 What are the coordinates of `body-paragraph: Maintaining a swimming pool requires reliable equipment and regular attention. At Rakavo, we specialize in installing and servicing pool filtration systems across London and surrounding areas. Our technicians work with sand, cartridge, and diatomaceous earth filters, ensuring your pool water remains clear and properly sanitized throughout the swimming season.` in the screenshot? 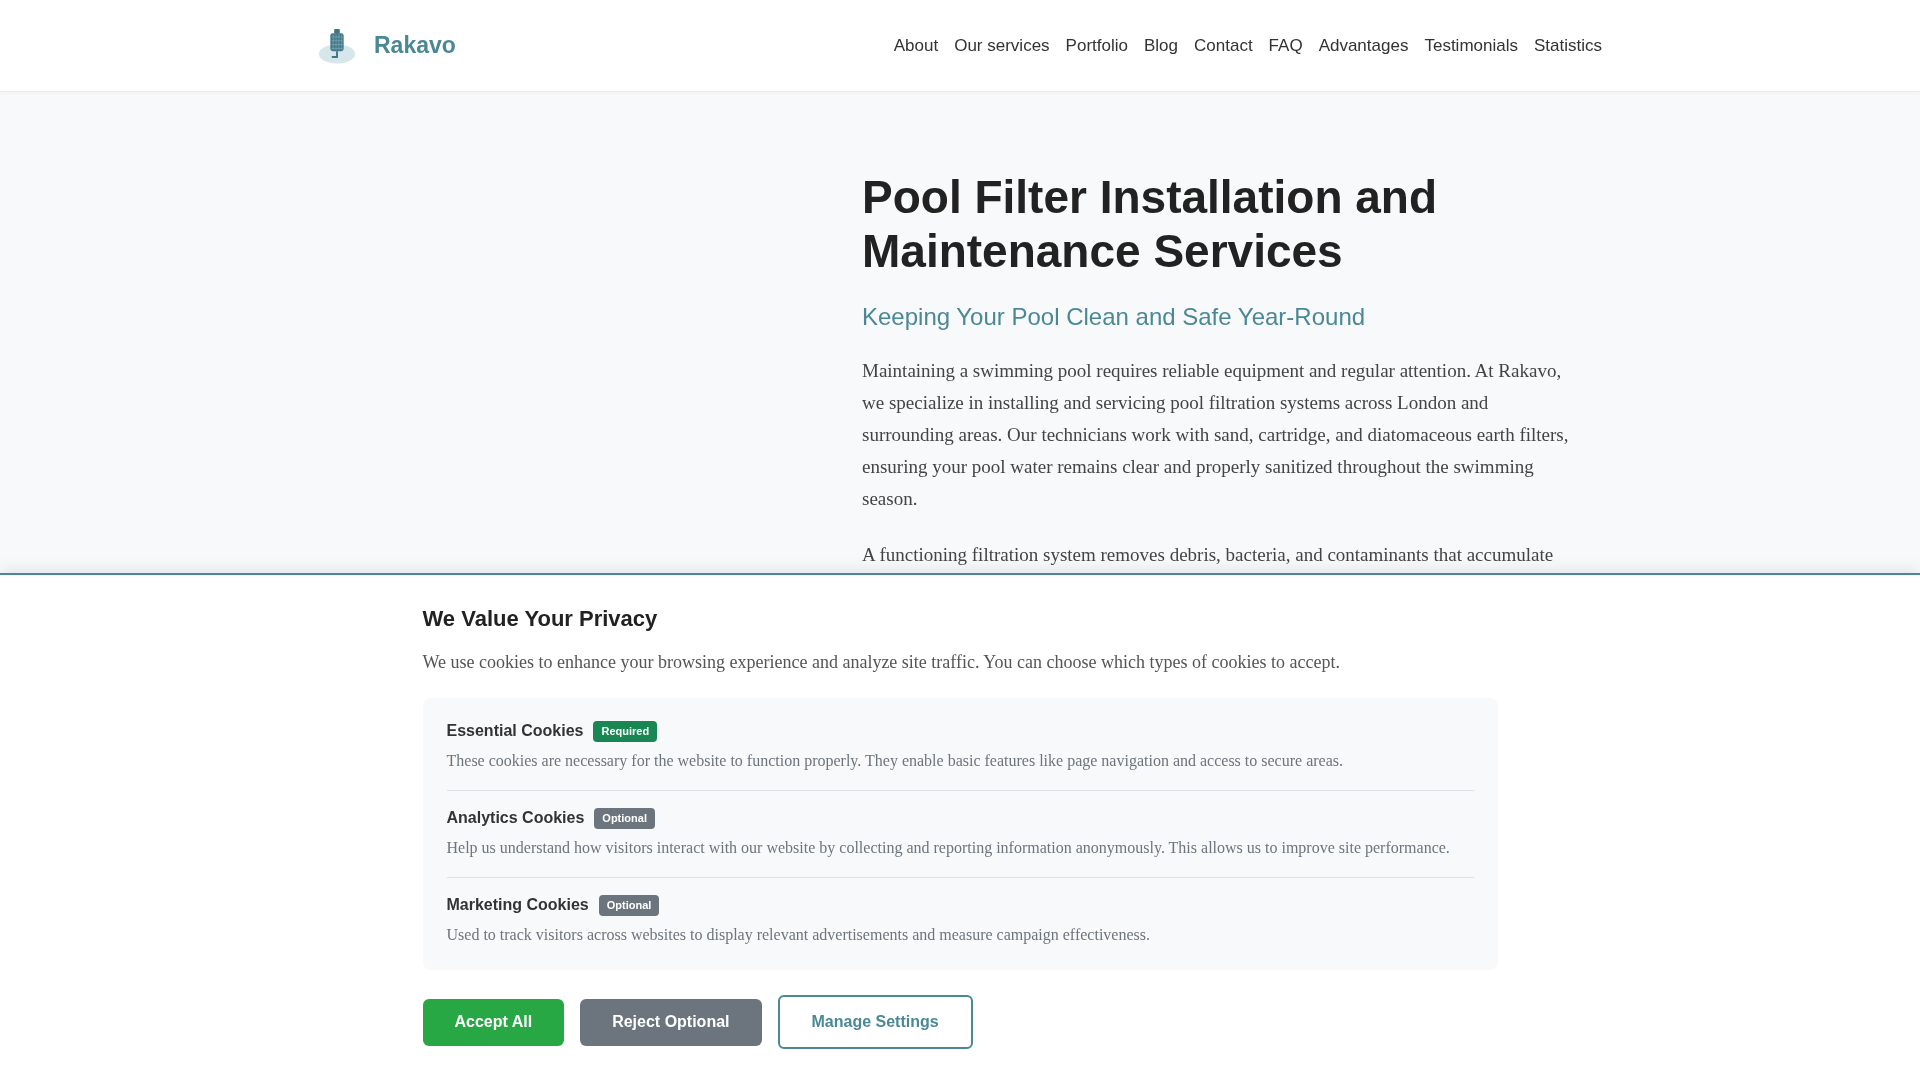 It's located at (1216, 435).